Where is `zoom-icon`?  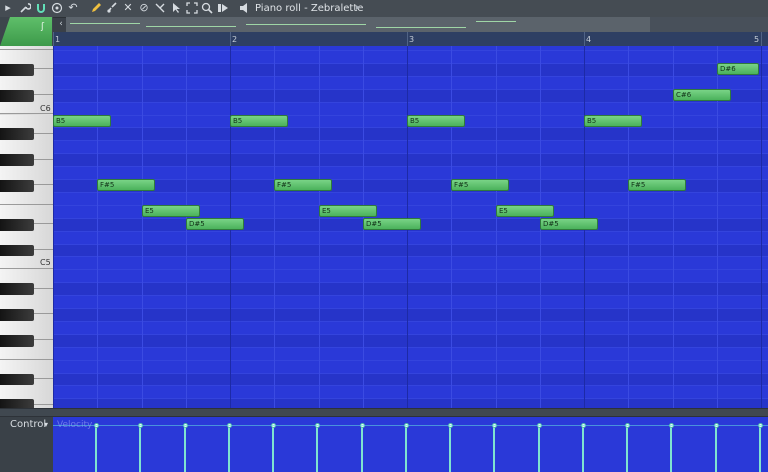
zoom-icon is located at coordinates (207, 8).